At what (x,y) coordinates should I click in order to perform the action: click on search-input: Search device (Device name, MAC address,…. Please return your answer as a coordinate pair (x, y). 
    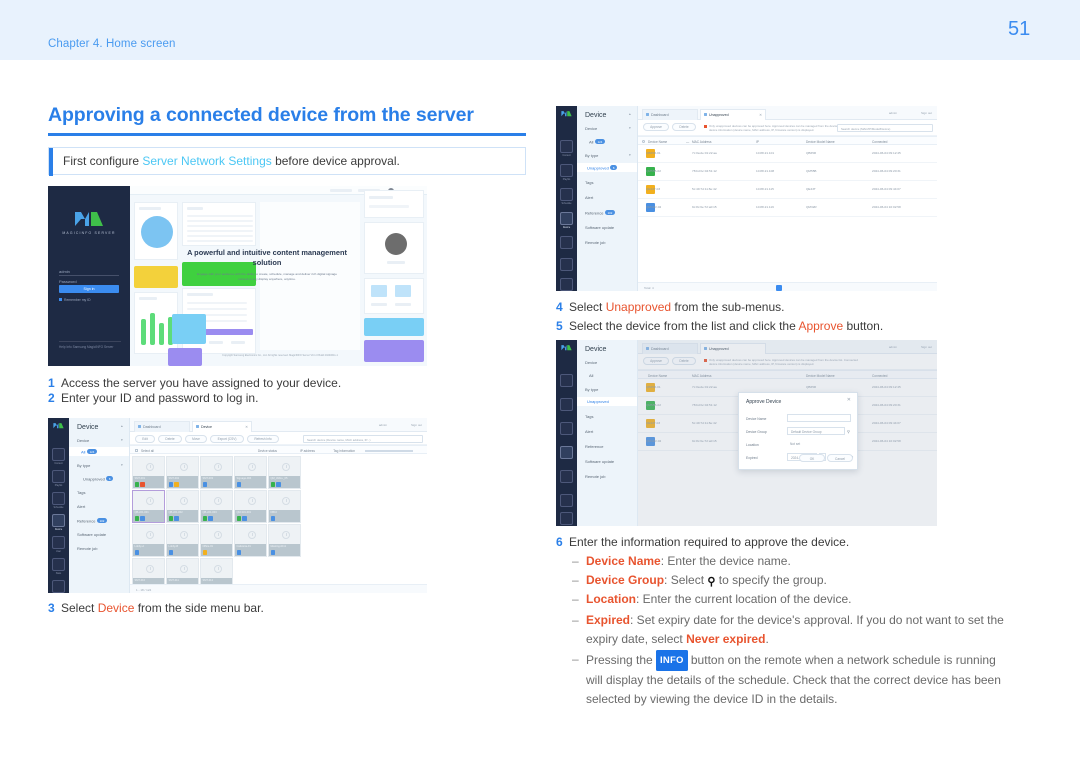
    Looking at the image, I should click on (363, 439).